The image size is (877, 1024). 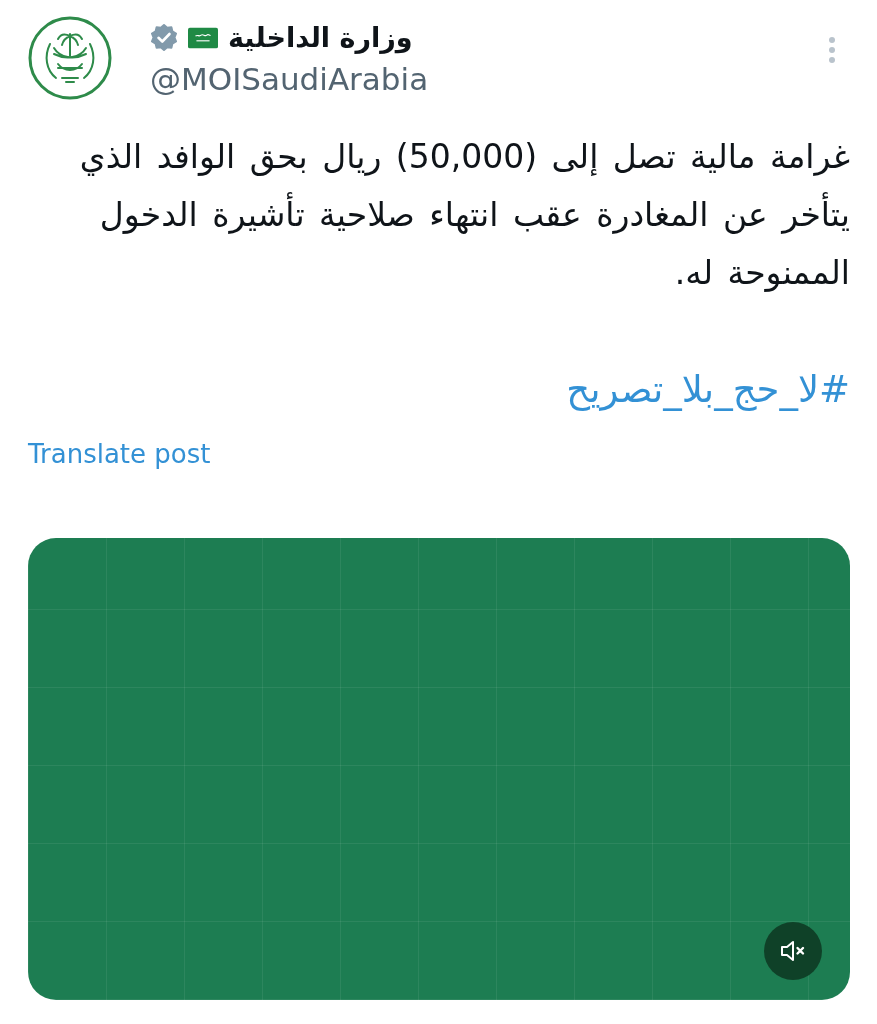 What do you see at coordinates (70, 58) in the screenshot?
I see `palm-emblem-icon` at bounding box center [70, 58].